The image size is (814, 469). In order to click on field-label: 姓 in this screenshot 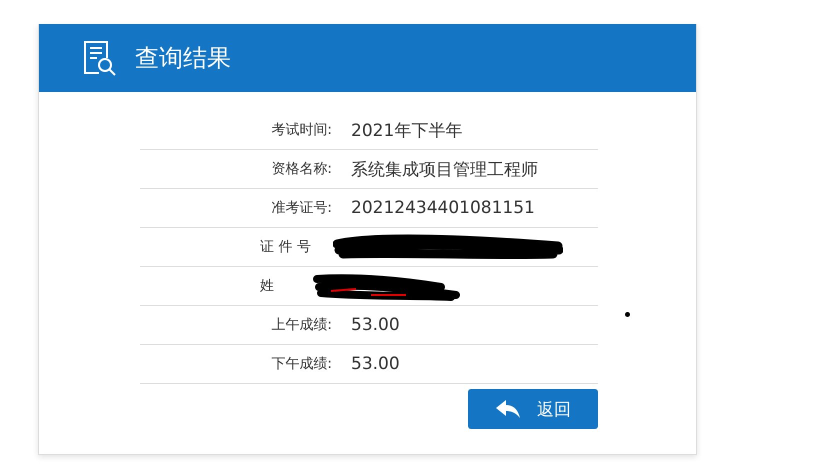, I will do `click(267, 286)`.